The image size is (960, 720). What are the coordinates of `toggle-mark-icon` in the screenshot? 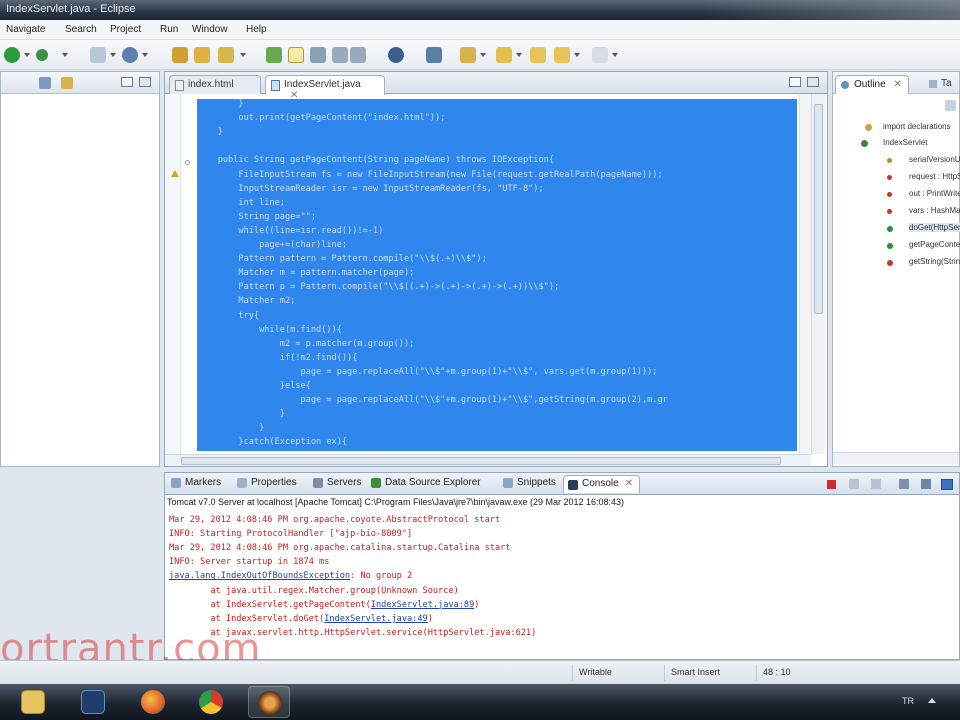 It's located at (296, 55).